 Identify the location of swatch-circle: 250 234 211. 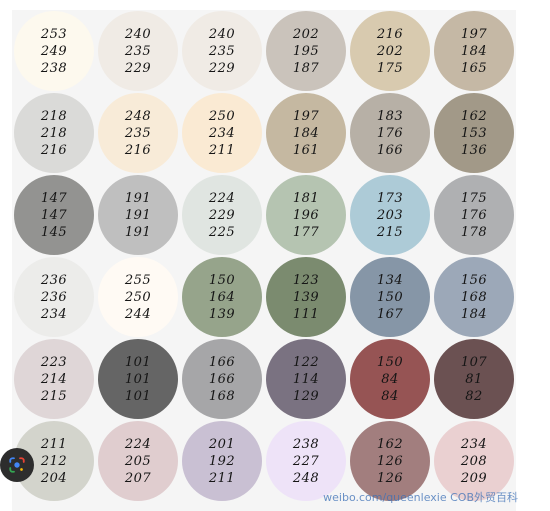
(222, 133).